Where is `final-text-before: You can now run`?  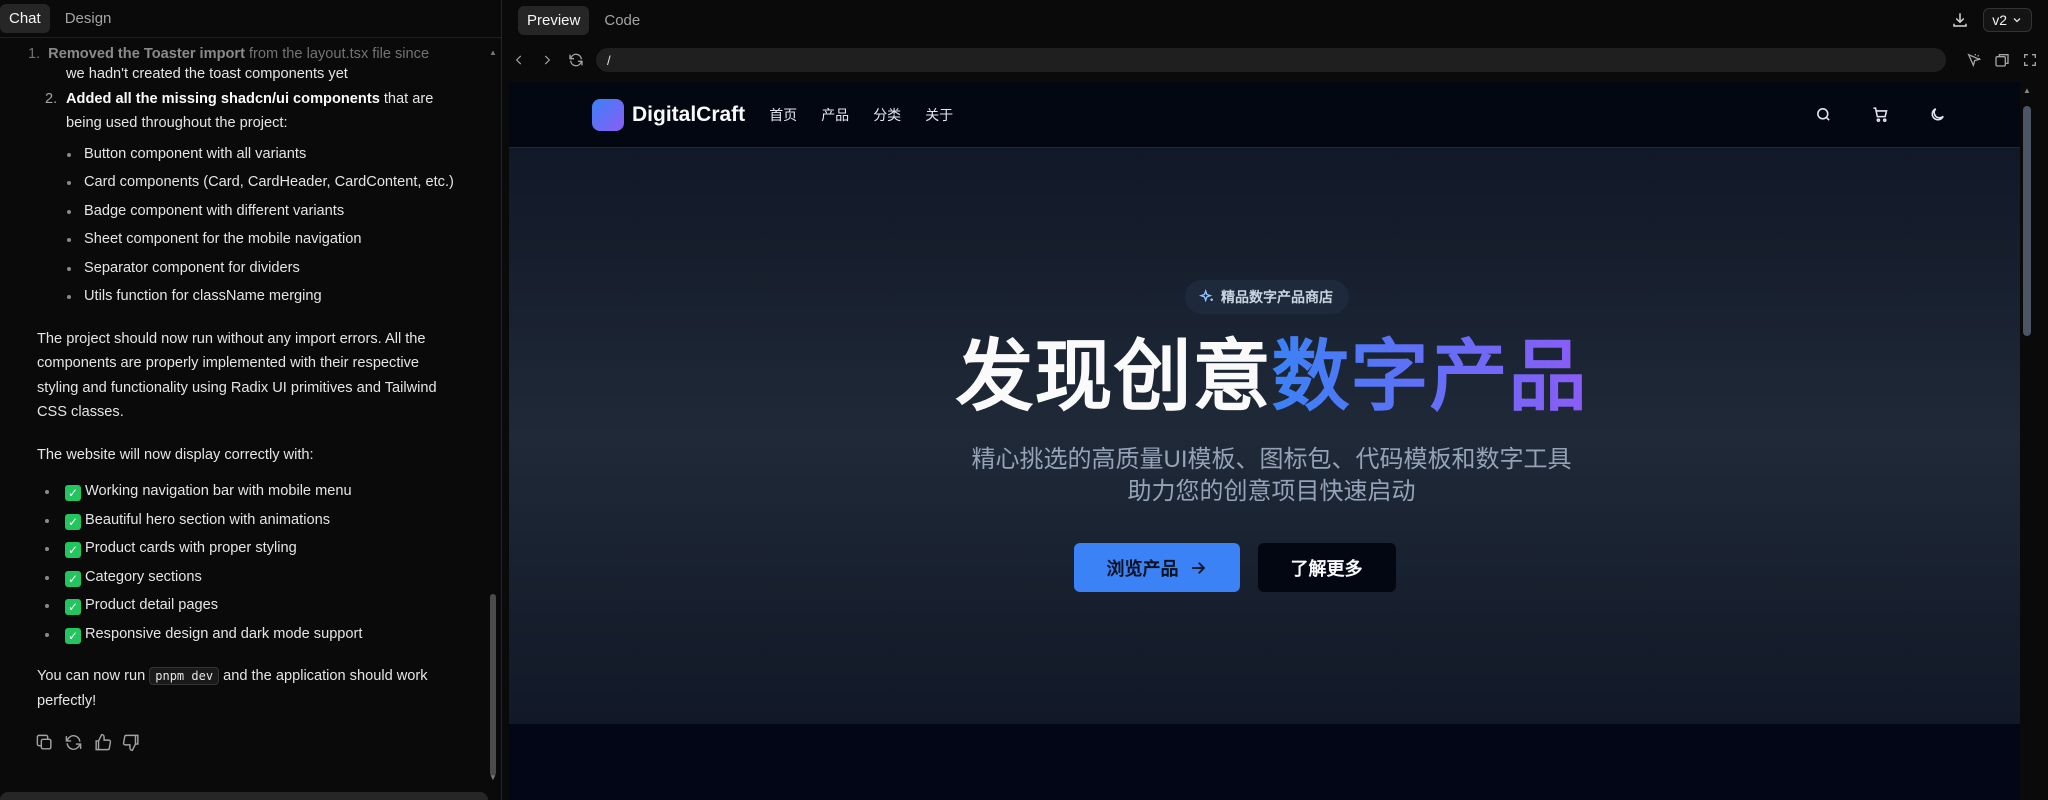 final-text-before: You can now run is located at coordinates (93, 676).